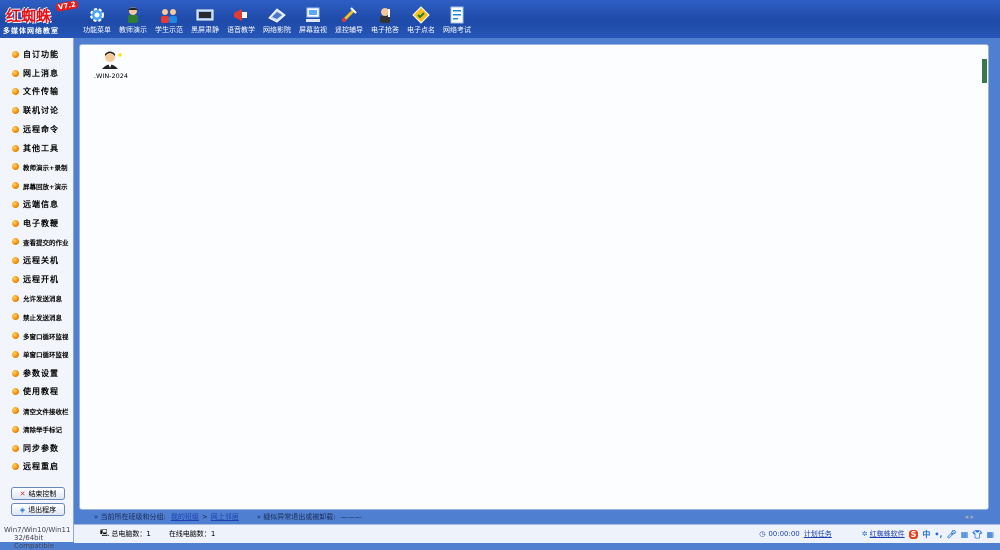 The width and height of the screenshot is (1000, 550). I want to click on sidebar-item-label: 查看提交的作业, so click(46, 242).